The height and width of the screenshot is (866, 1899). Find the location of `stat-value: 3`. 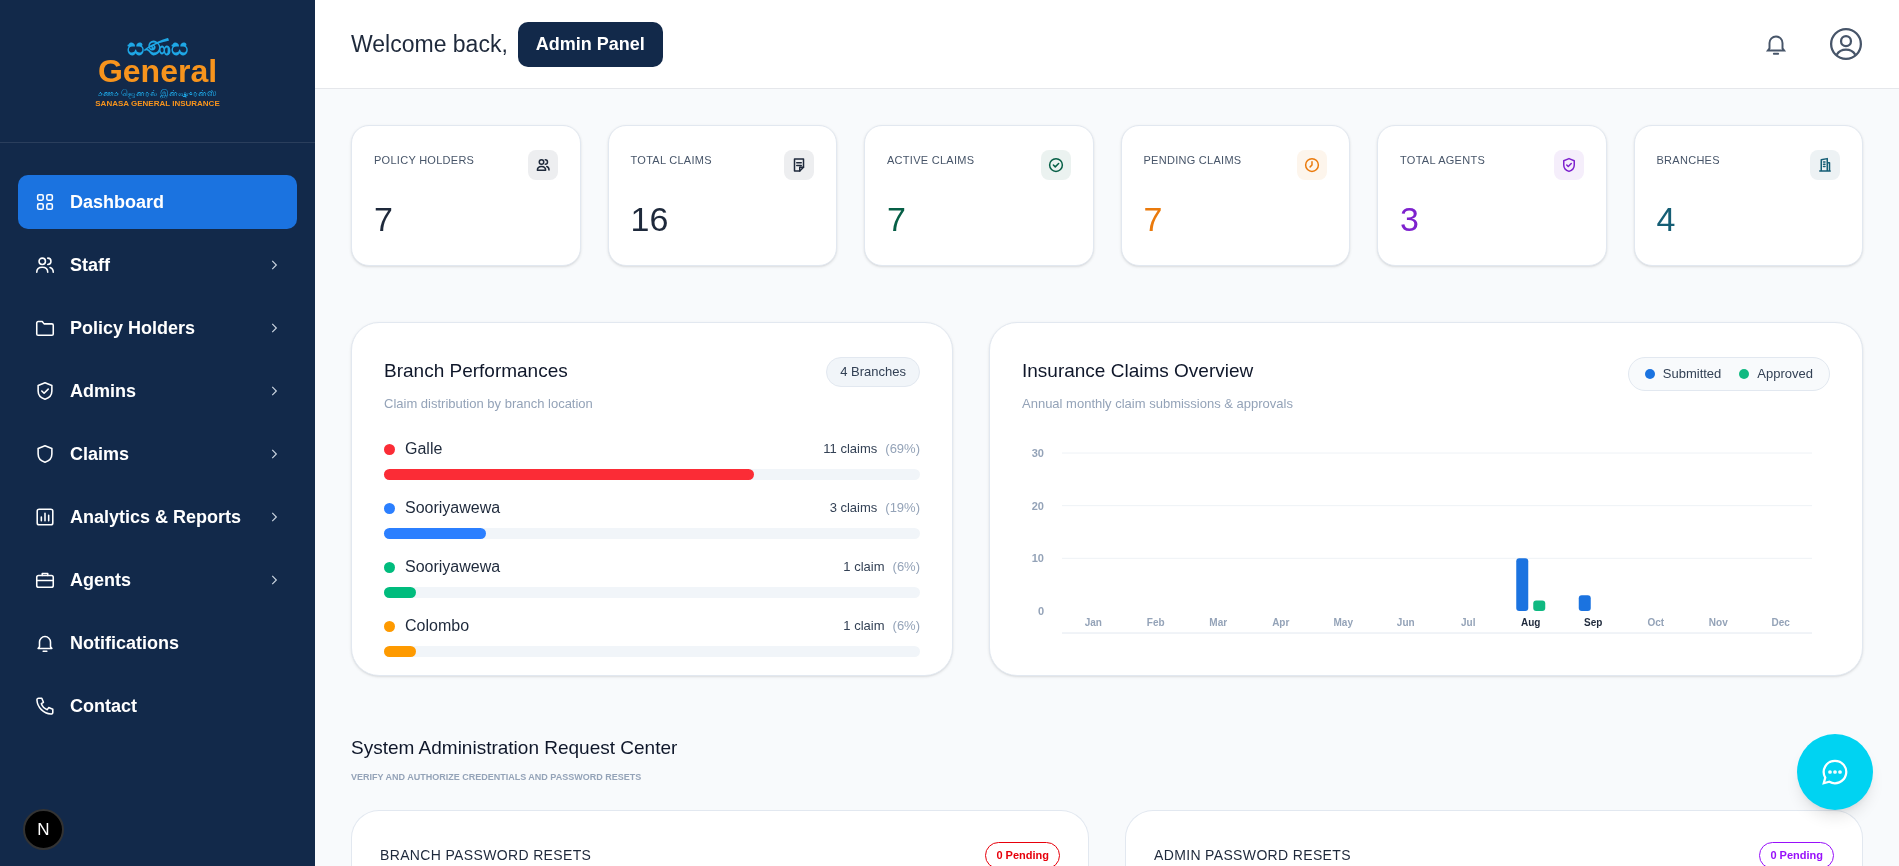

stat-value: 3 is located at coordinates (1410, 219).